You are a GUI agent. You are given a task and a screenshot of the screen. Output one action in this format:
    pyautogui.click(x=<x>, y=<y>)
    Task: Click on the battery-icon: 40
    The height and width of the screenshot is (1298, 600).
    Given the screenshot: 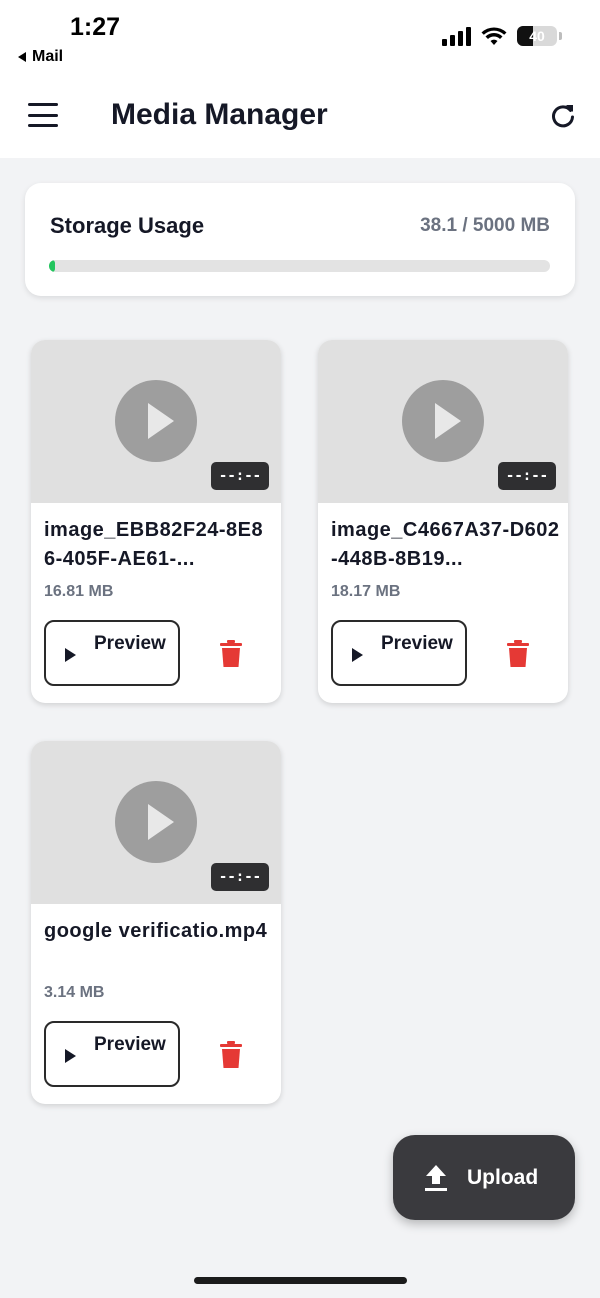 What is the action you would take?
    pyautogui.click(x=537, y=36)
    